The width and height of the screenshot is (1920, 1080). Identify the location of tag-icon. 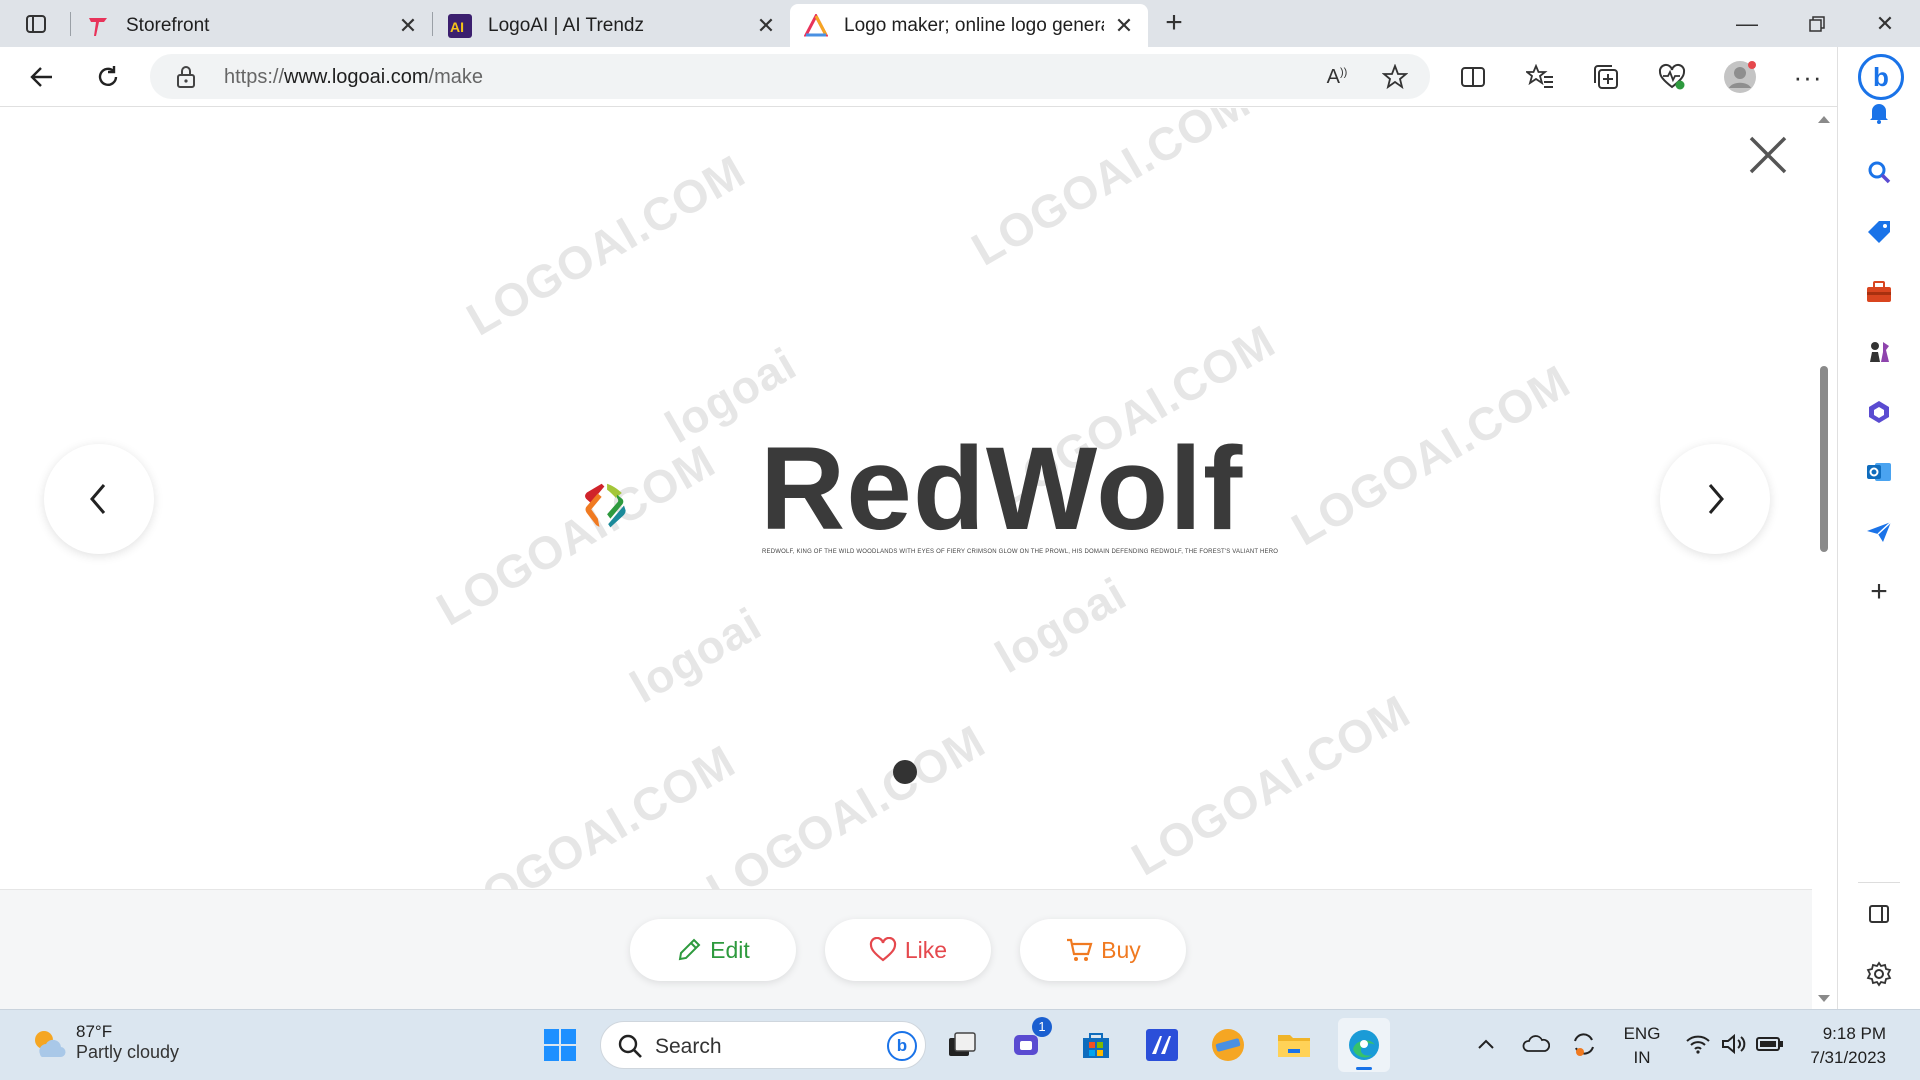
(1879, 232).